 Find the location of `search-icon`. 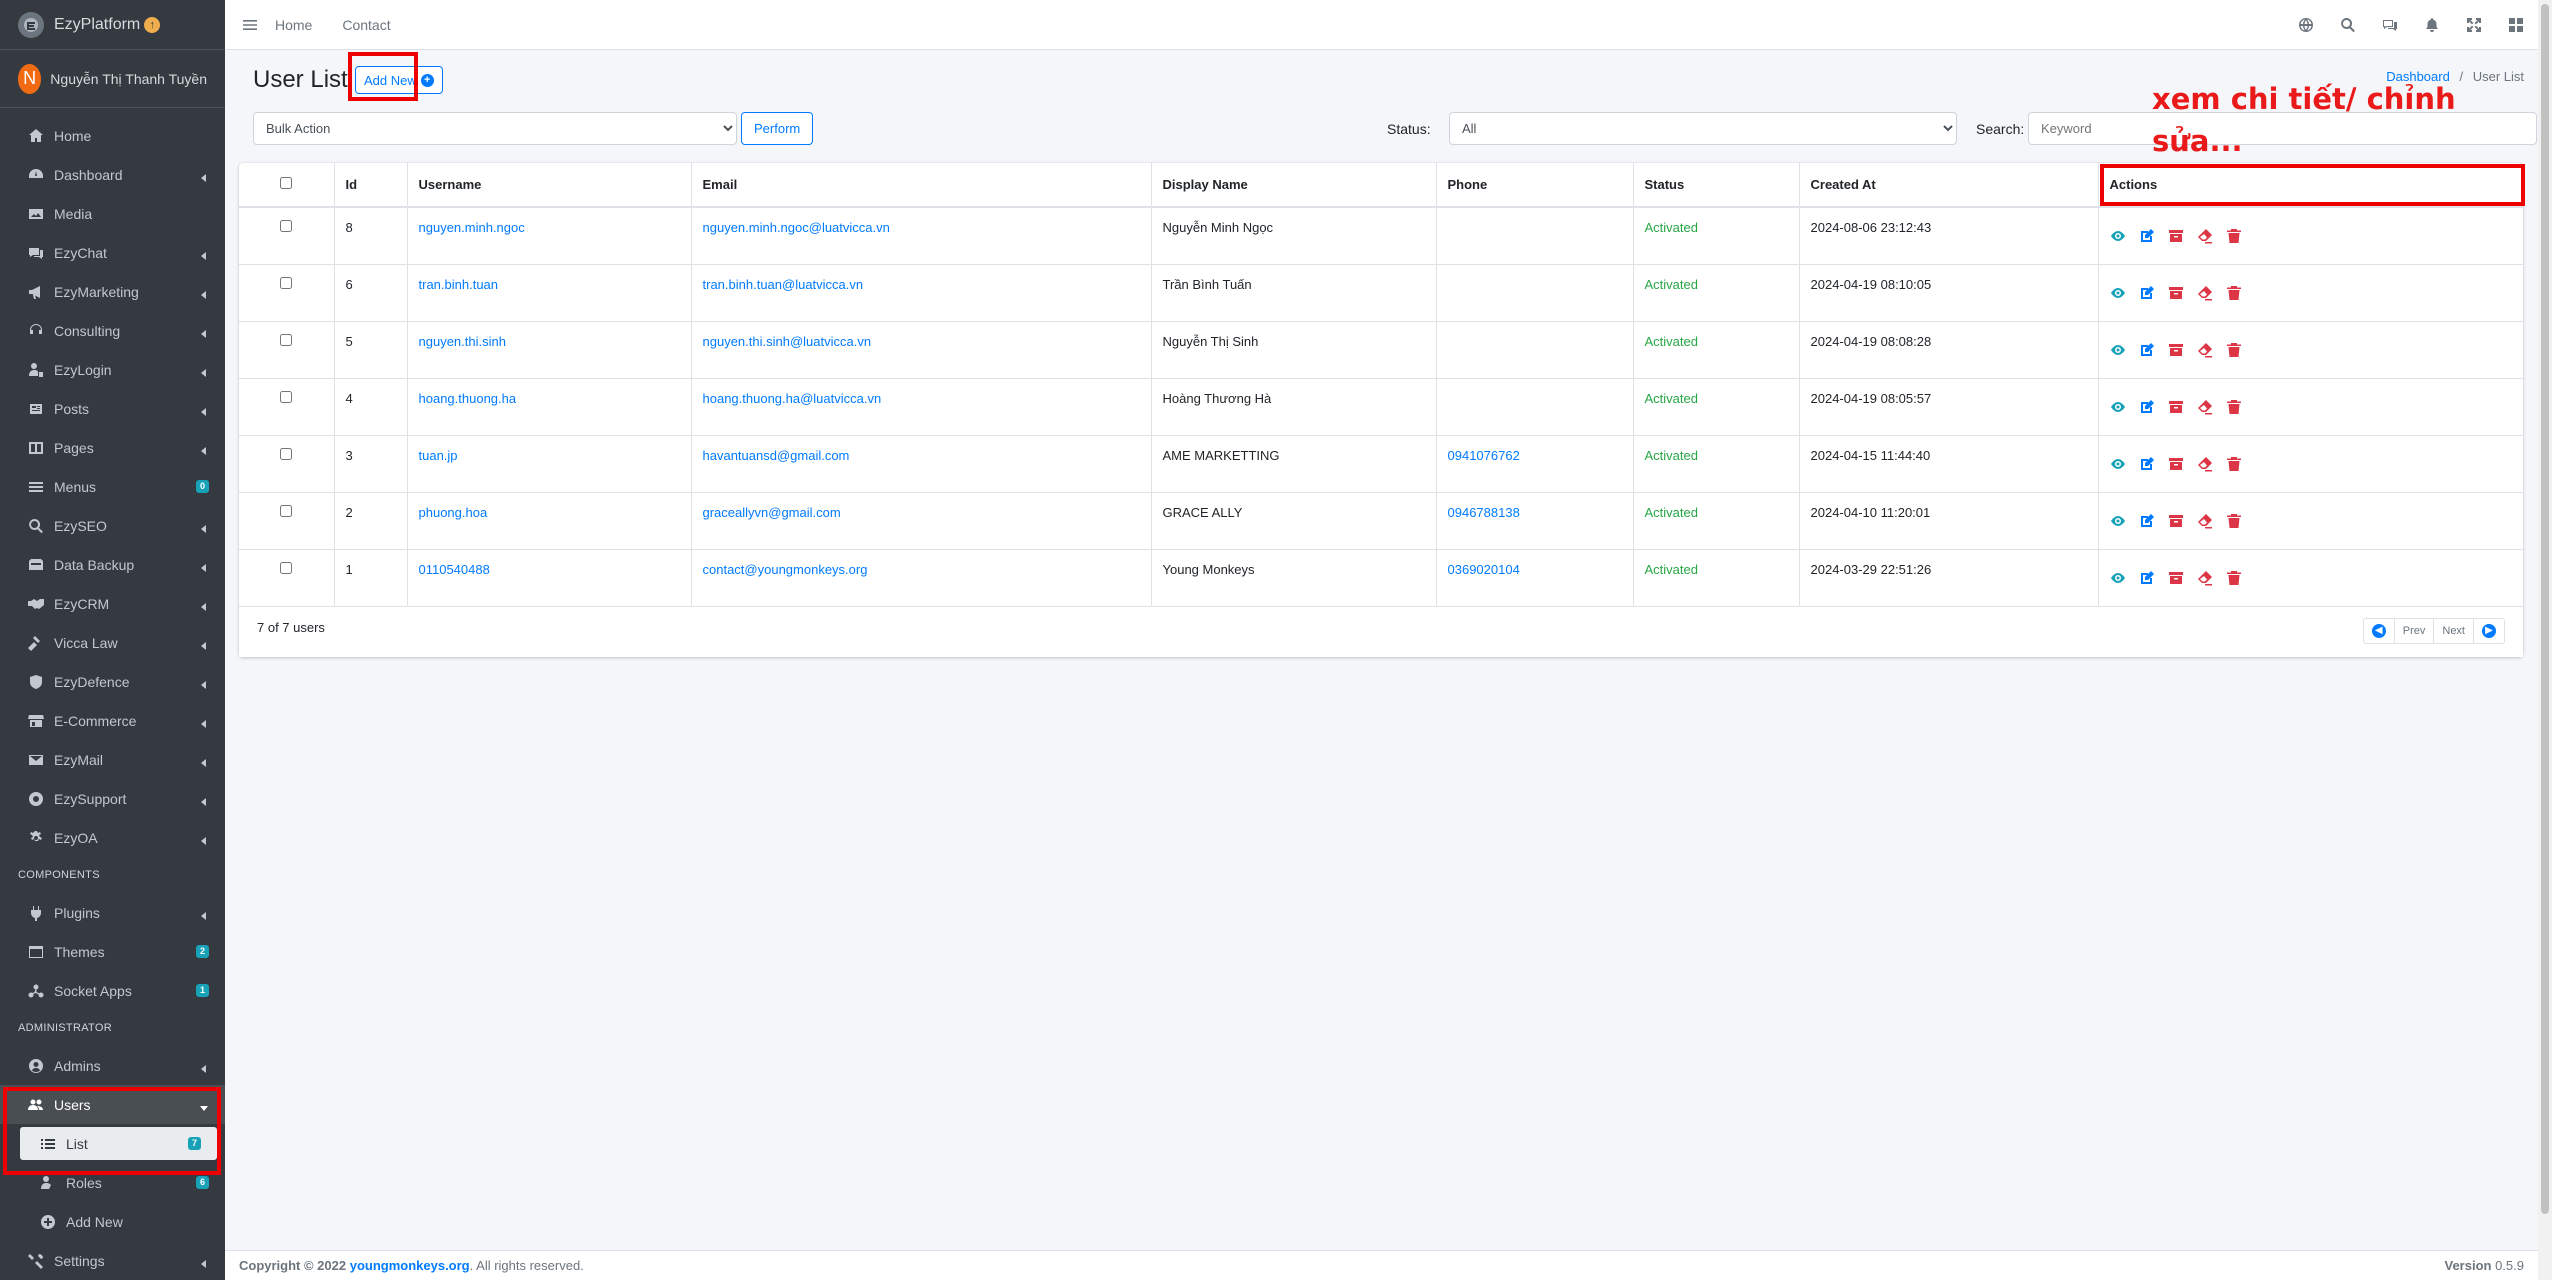

search-icon is located at coordinates (2348, 25).